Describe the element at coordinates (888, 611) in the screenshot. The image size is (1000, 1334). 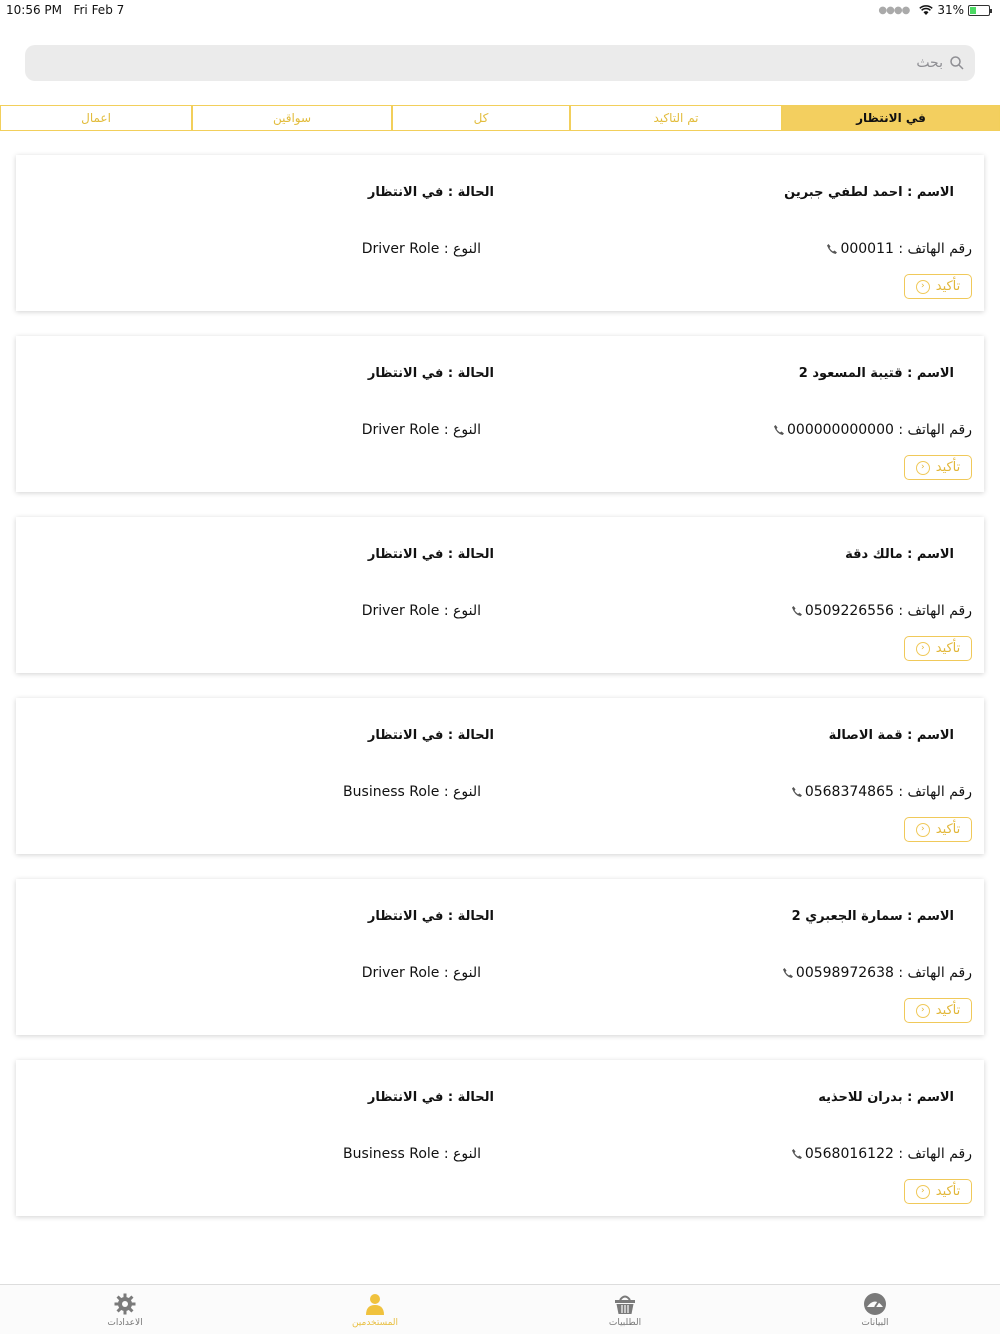
I see `user-phone-text: رقم الهاتف : 0509226556` at that location.